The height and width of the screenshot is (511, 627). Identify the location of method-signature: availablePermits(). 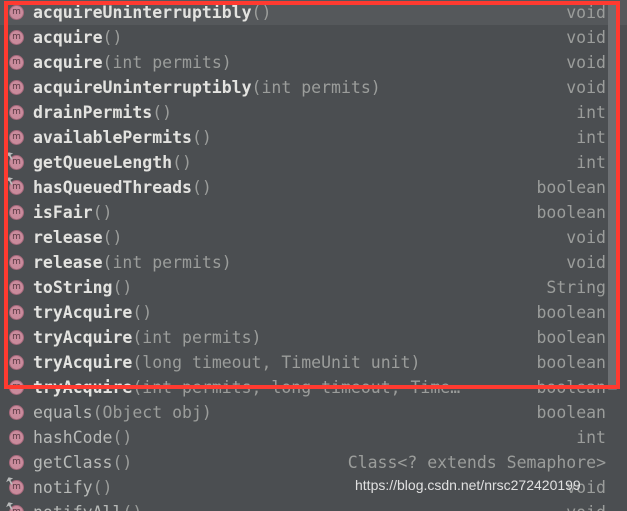
(297, 137).